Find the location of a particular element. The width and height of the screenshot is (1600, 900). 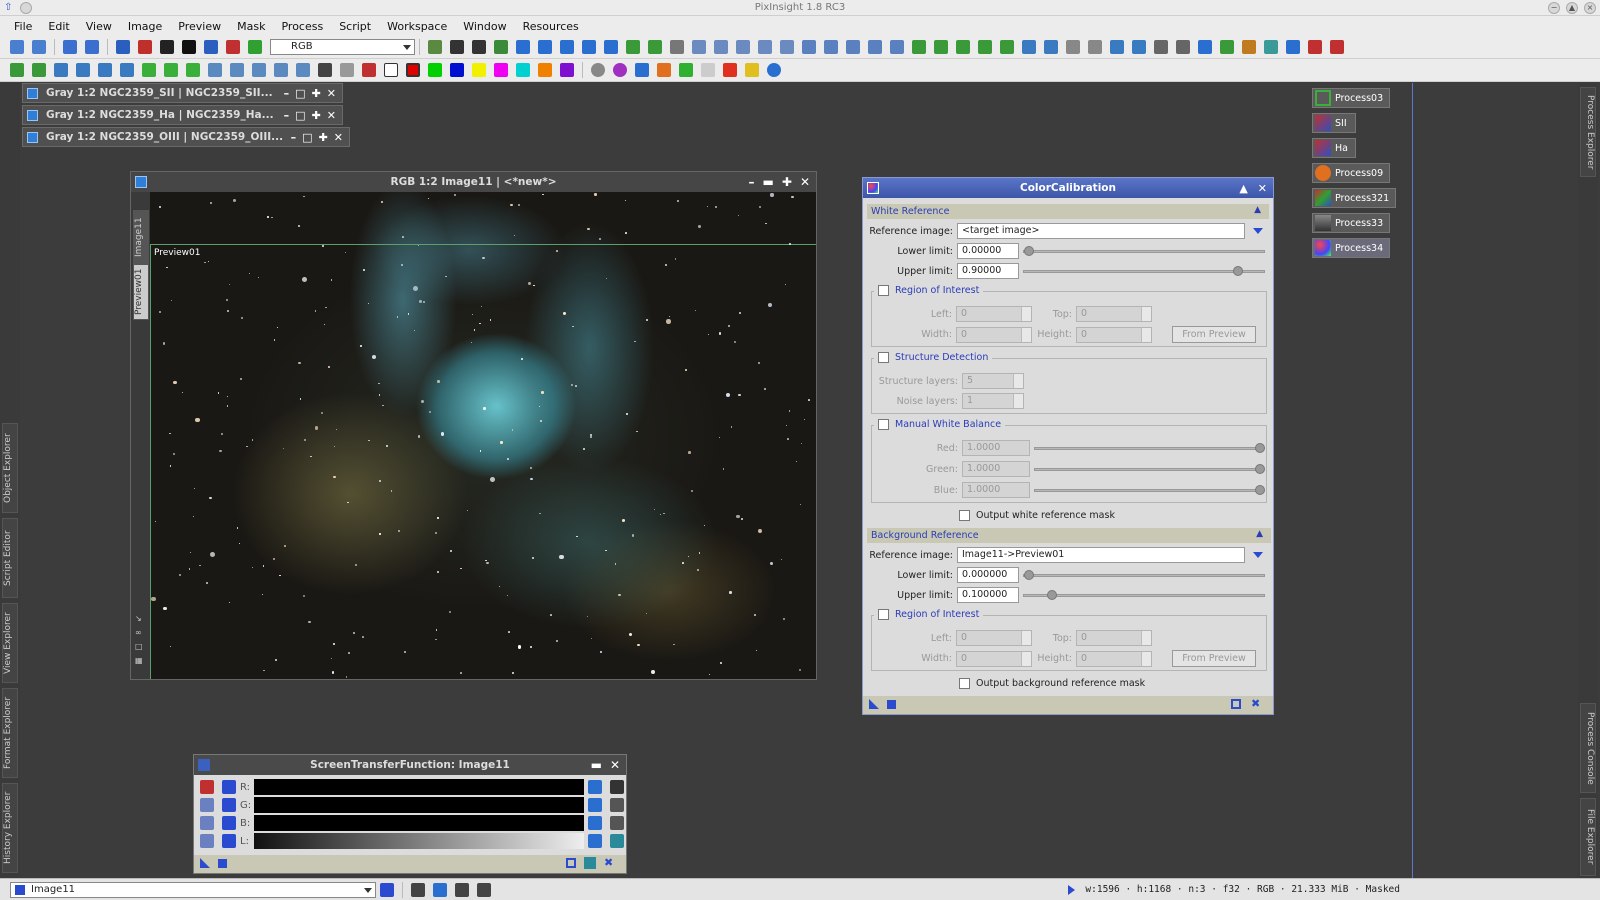

new-window-icon is located at coordinates (963, 47).